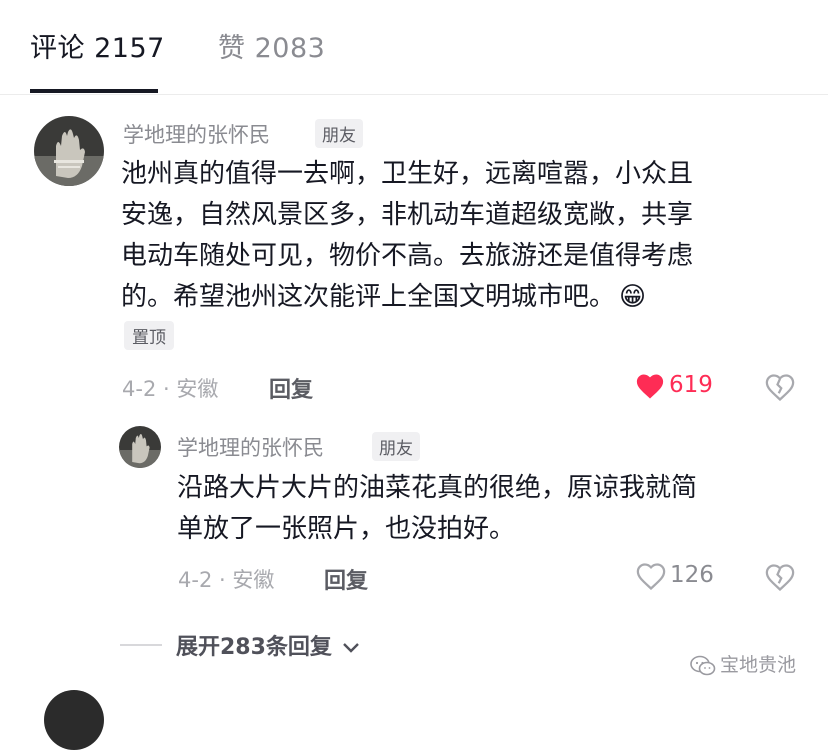 Image resolution: width=828 pixels, height=750 pixels. I want to click on grin-emoji: 😁, so click(633, 297).